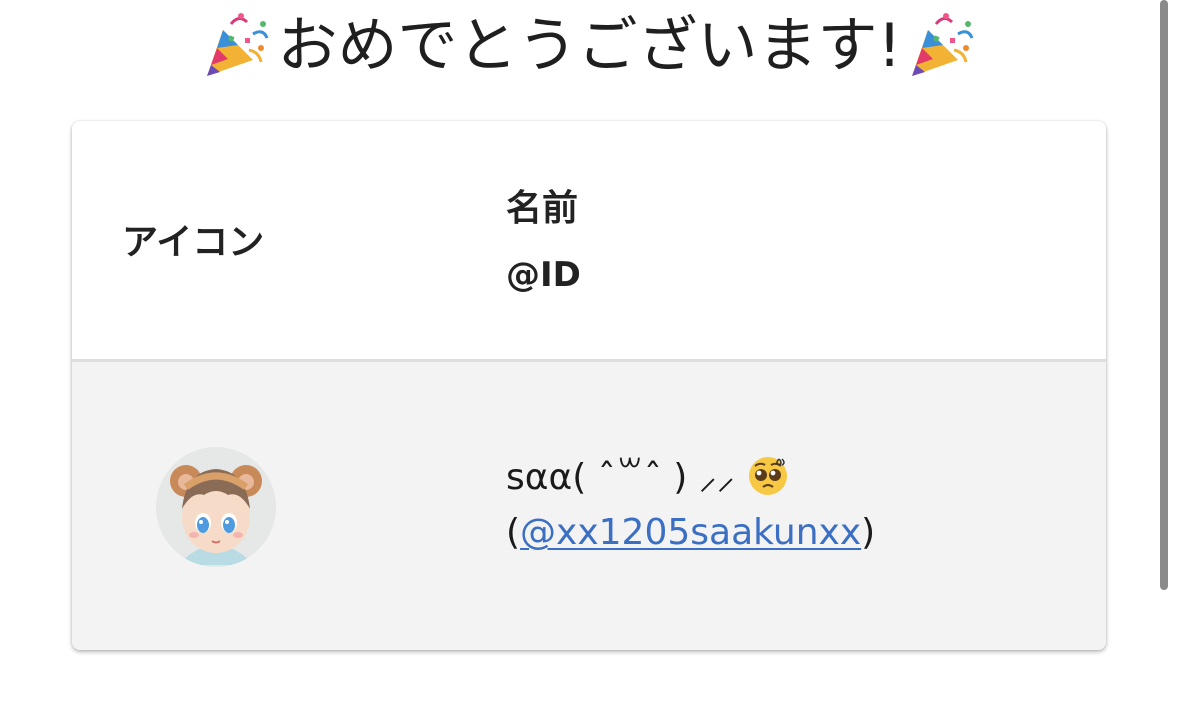  Describe the element at coordinates (1164, 295) in the screenshot. I see `scrollbar` at that location.